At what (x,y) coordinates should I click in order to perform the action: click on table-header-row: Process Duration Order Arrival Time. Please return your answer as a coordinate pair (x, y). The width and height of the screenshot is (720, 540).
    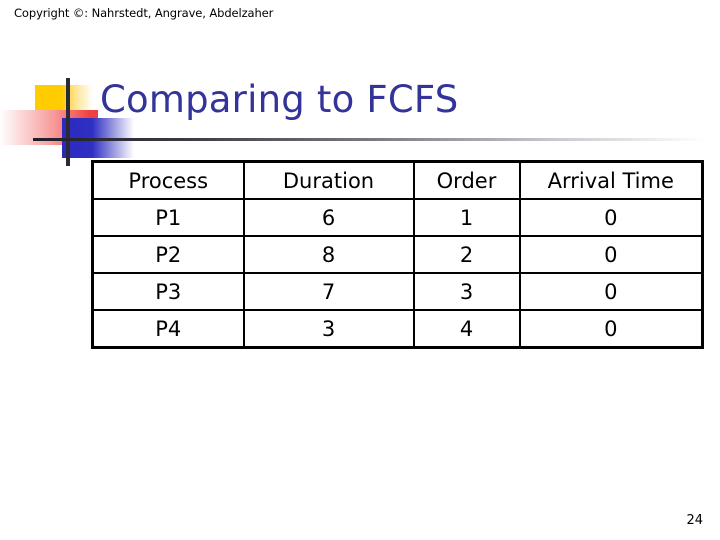
    Looking at the image, I should click on (397, 180).